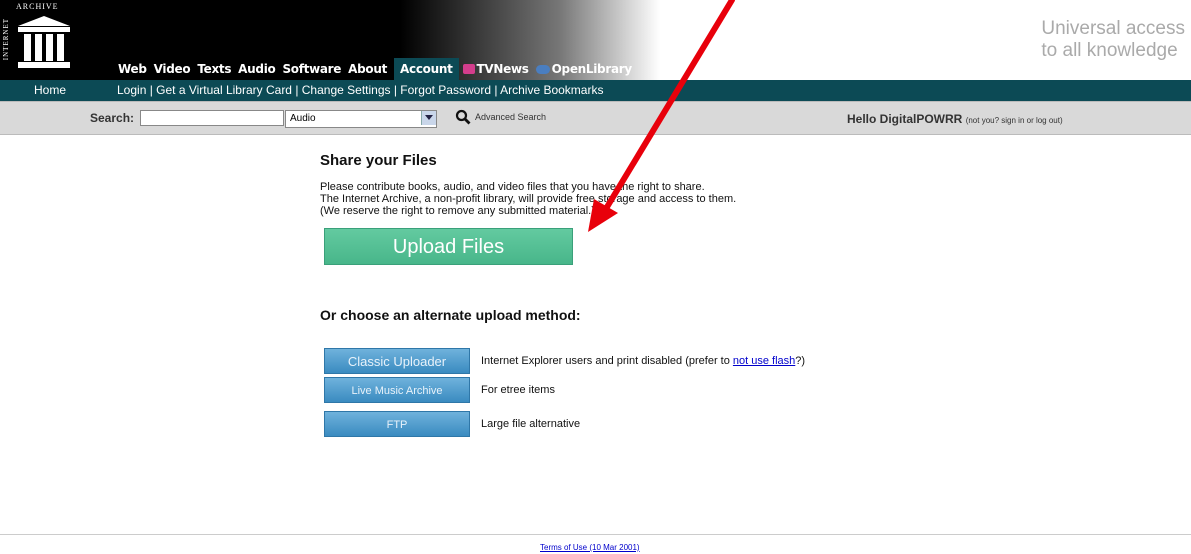 The image size is (1191, 554). What do you see at coordinates (397, 424) in the screenshot?
I see `ftp-button: FTP` at bounding box center [397, 424].